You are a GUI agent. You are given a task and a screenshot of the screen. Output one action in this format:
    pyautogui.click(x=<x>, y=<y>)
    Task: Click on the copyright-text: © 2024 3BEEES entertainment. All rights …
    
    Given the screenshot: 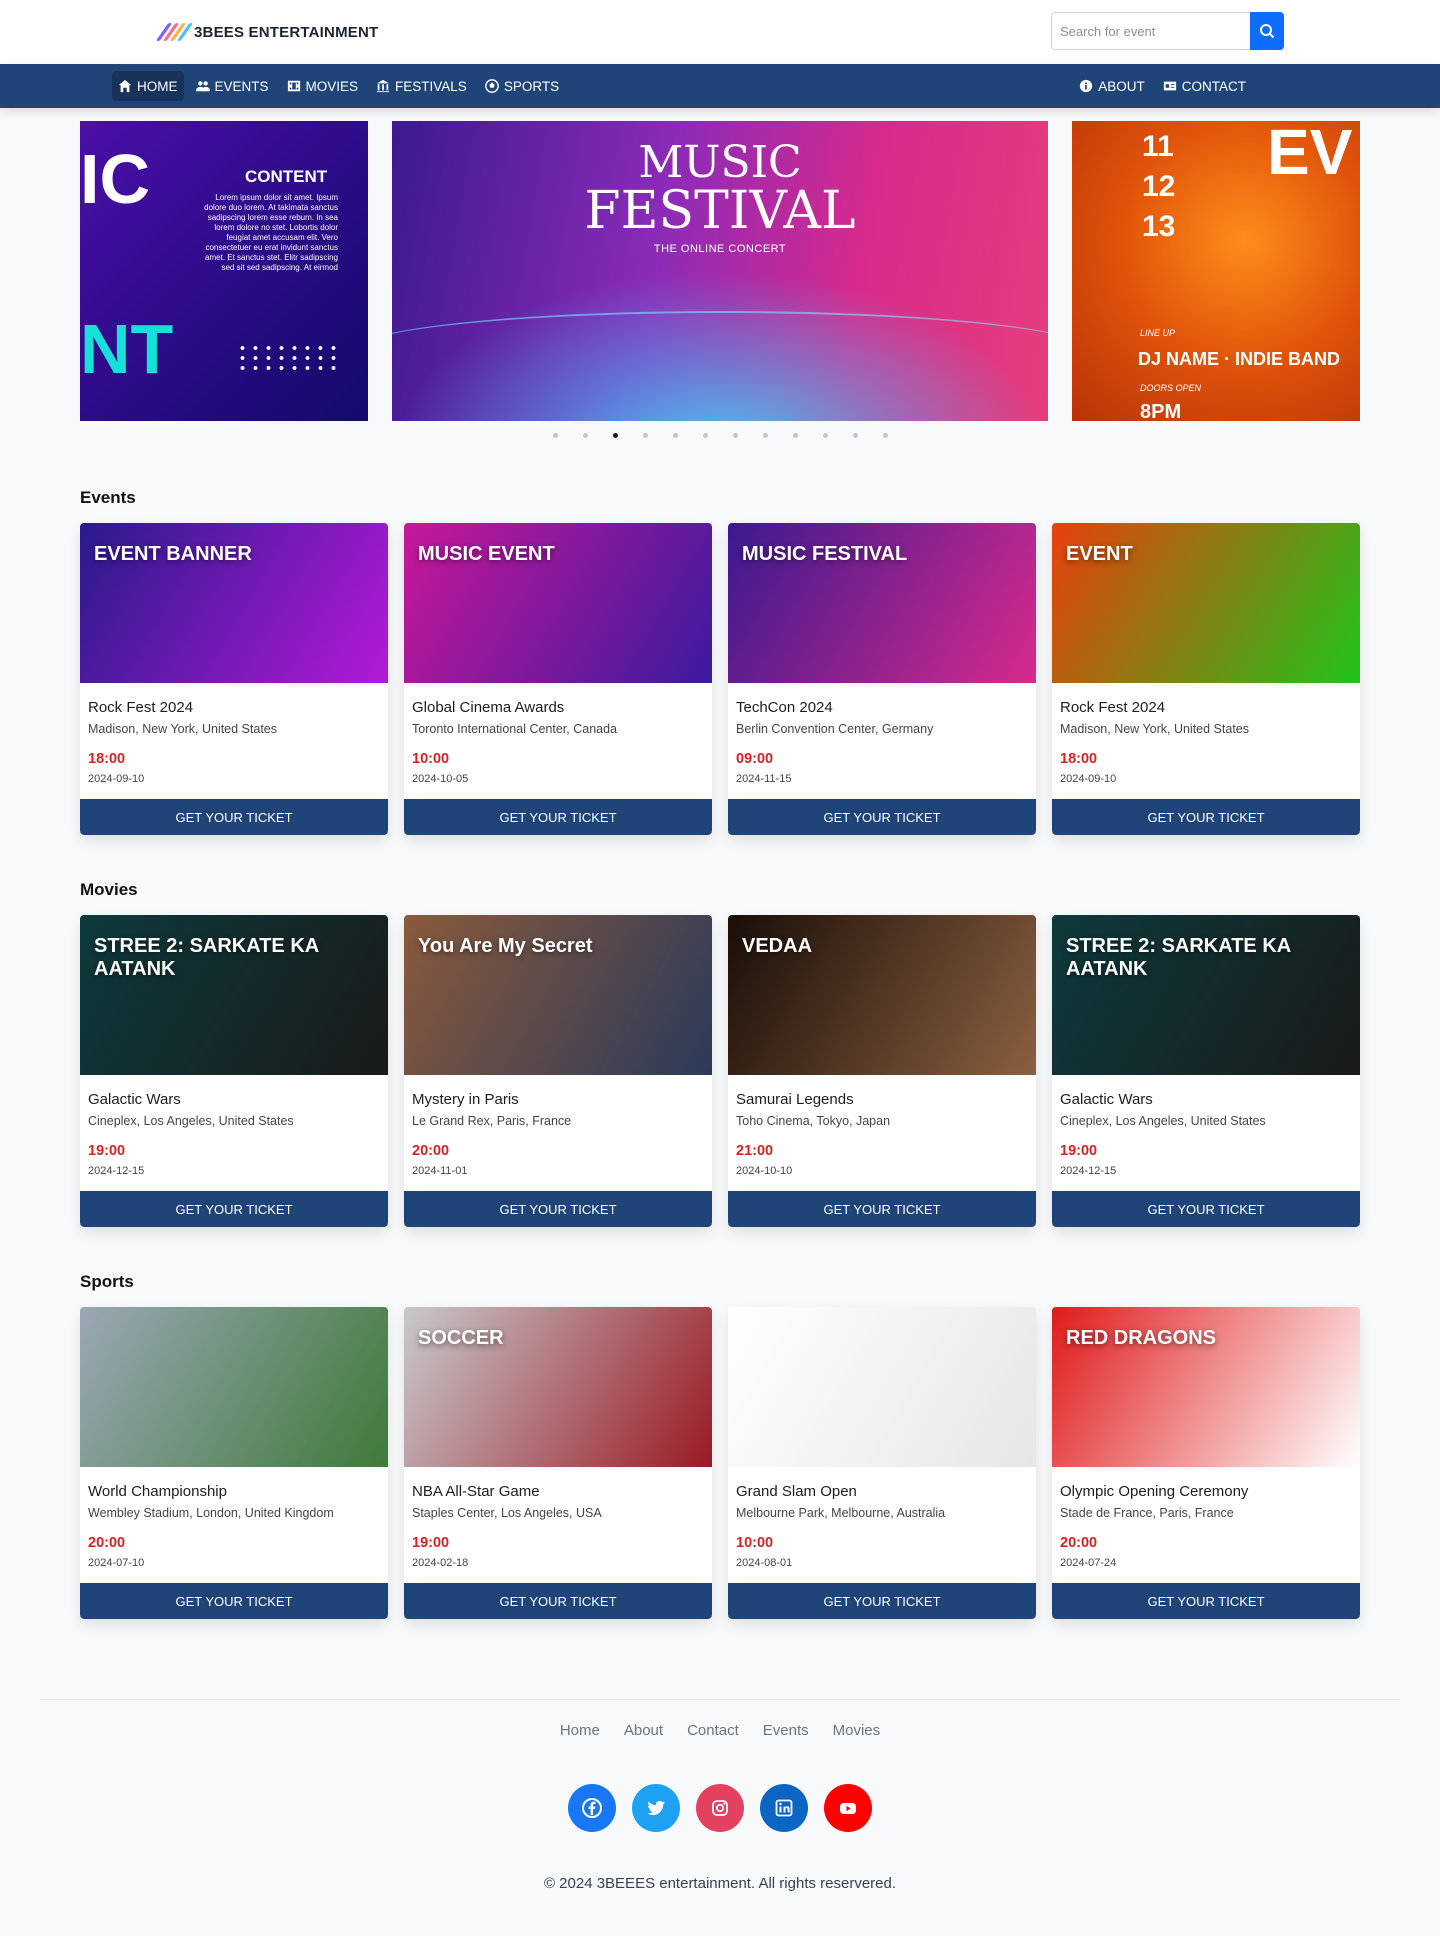 What is the action you would take?
    pyautogui.click(x=720, y=1883)
    